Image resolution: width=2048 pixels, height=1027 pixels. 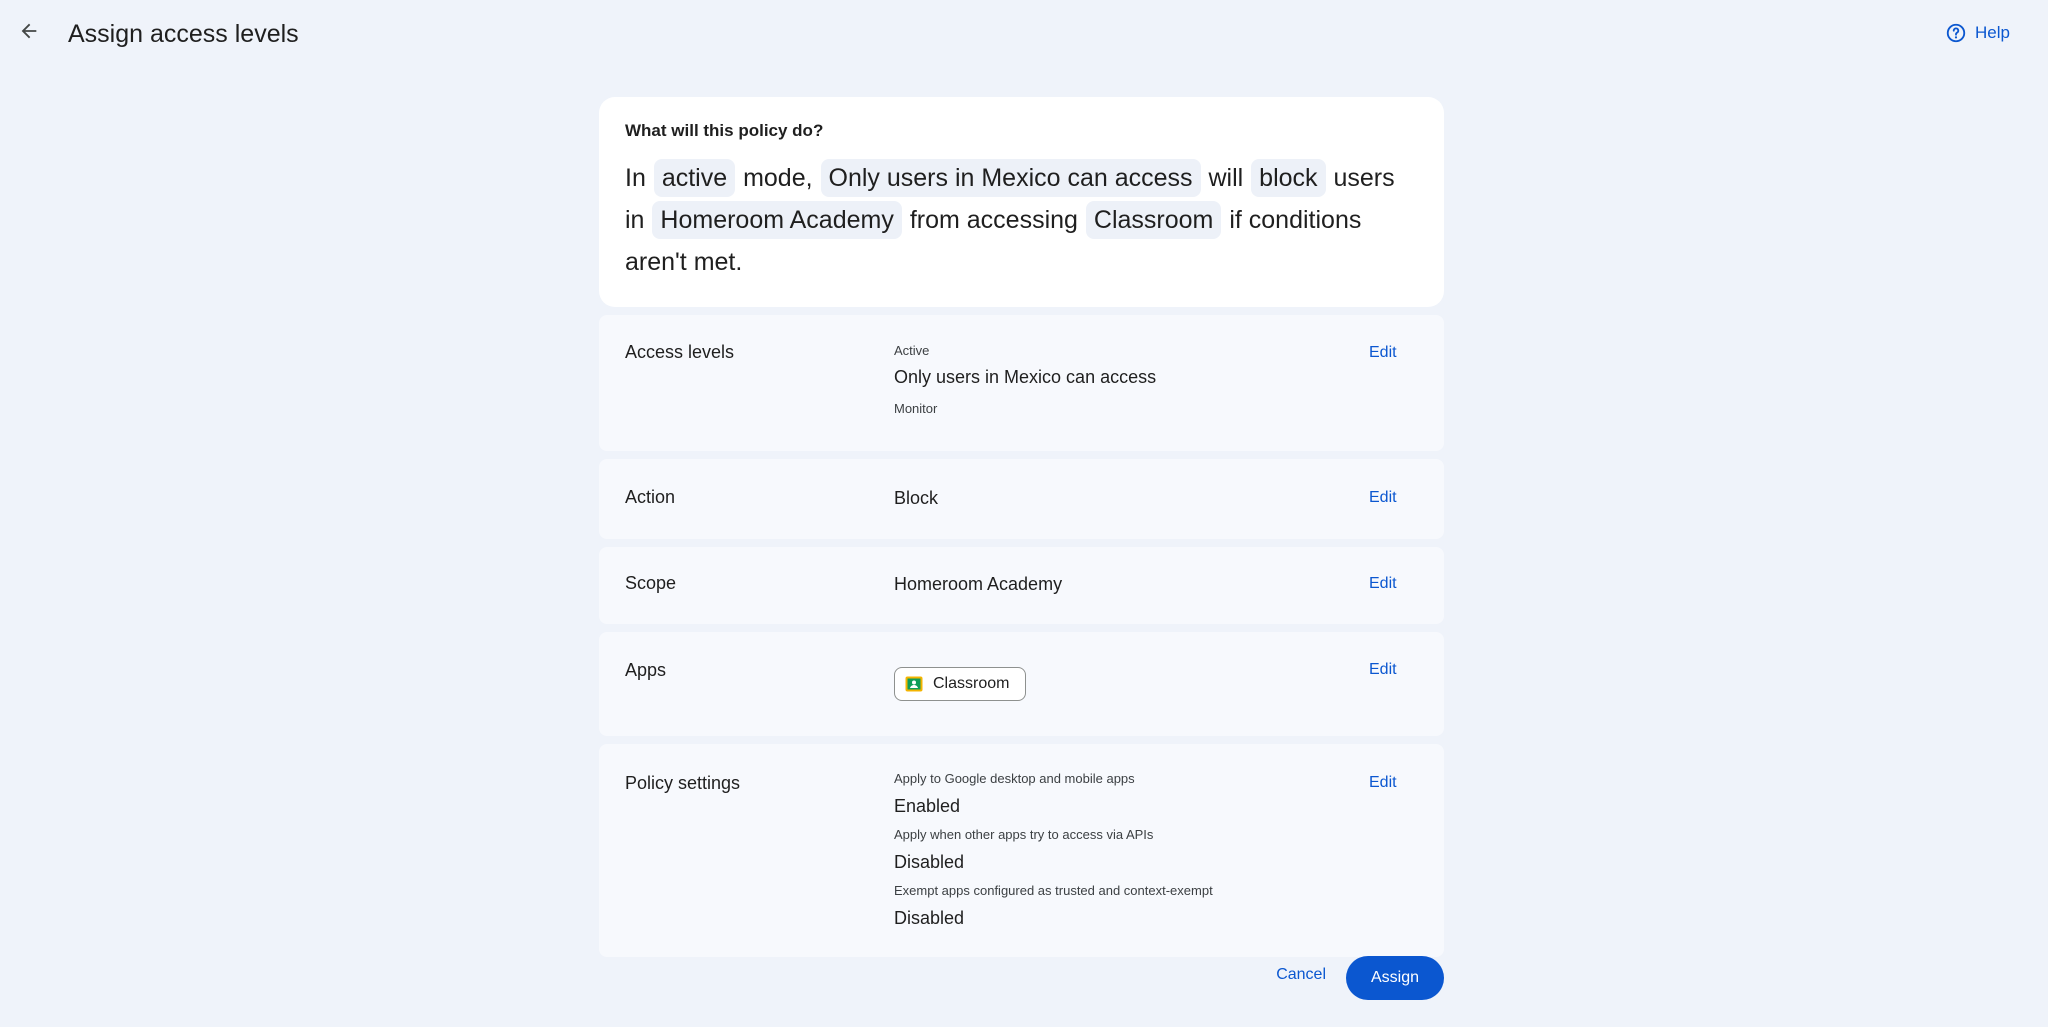 I want to click on mode-chip: active, so click(x=694, y=178).